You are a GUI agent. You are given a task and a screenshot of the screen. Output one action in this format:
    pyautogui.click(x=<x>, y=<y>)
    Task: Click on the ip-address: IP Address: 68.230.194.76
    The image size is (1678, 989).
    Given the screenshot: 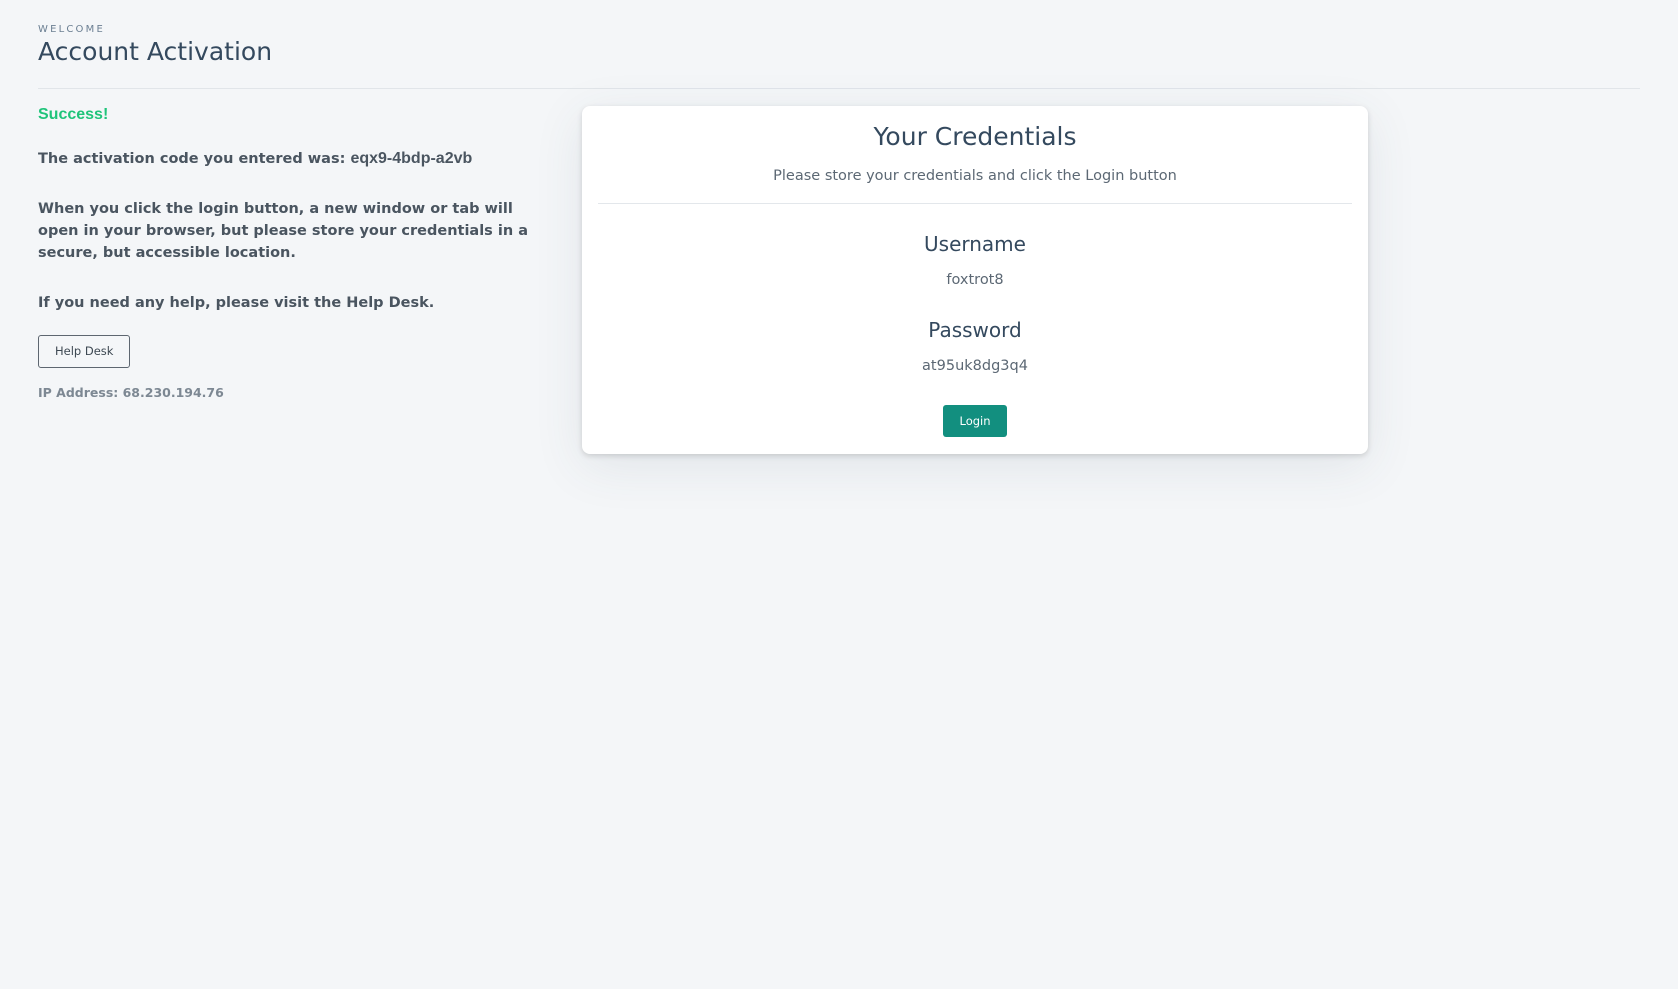 What is the action you would take?
    pyautogui.click(x=131, y=392)
    